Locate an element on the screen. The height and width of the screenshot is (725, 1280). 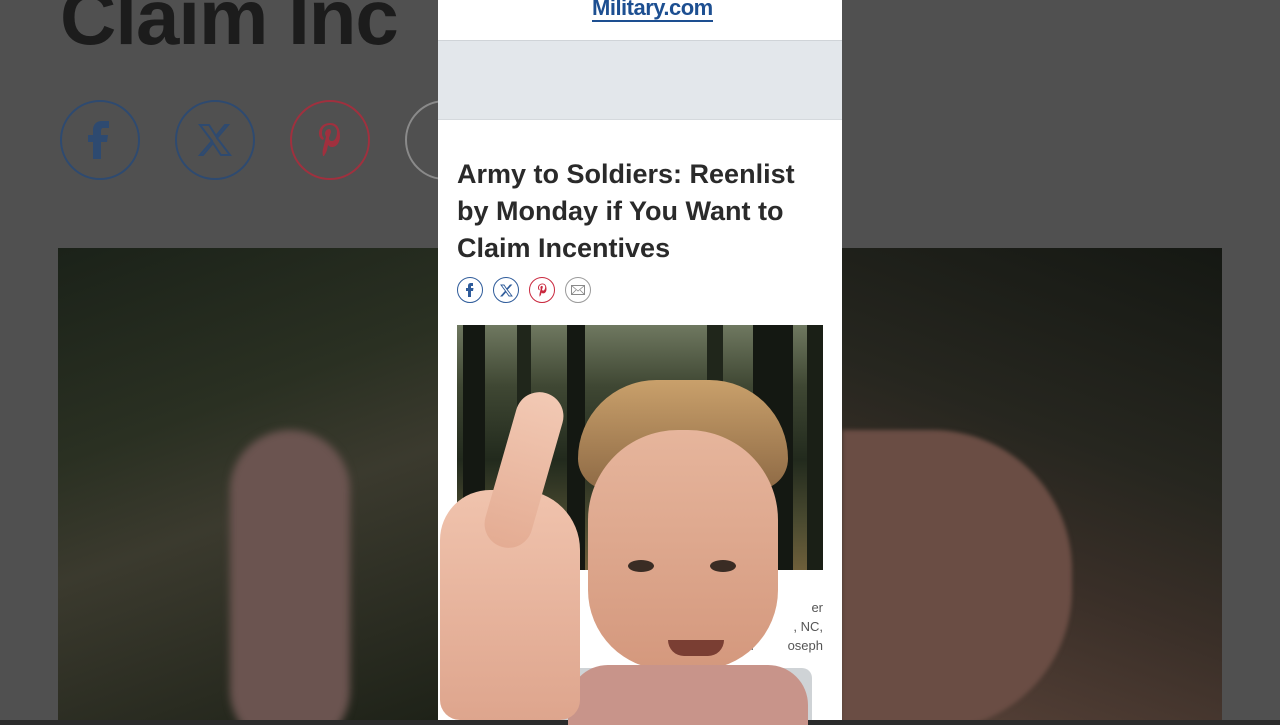
site-logo: Military.com is located at coordinates (652, 11).